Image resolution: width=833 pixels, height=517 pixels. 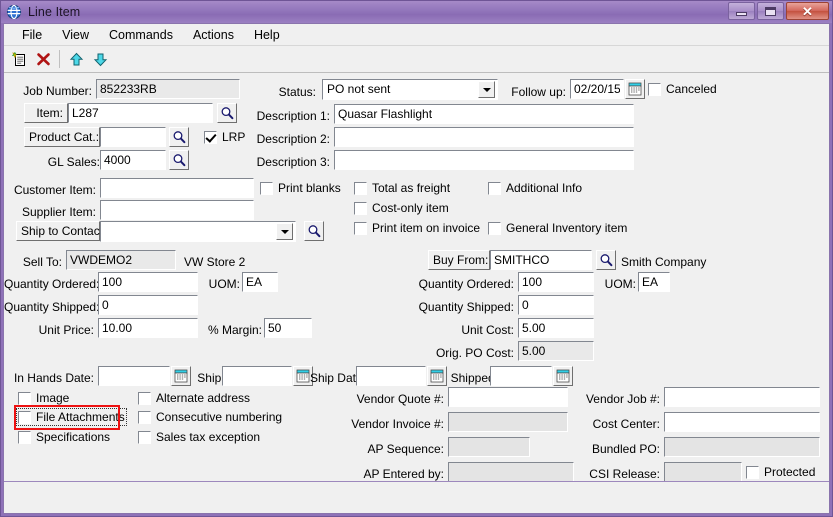 I want to click on ship-to-contact-chevron-down-icon, so click(x=284, y=231).